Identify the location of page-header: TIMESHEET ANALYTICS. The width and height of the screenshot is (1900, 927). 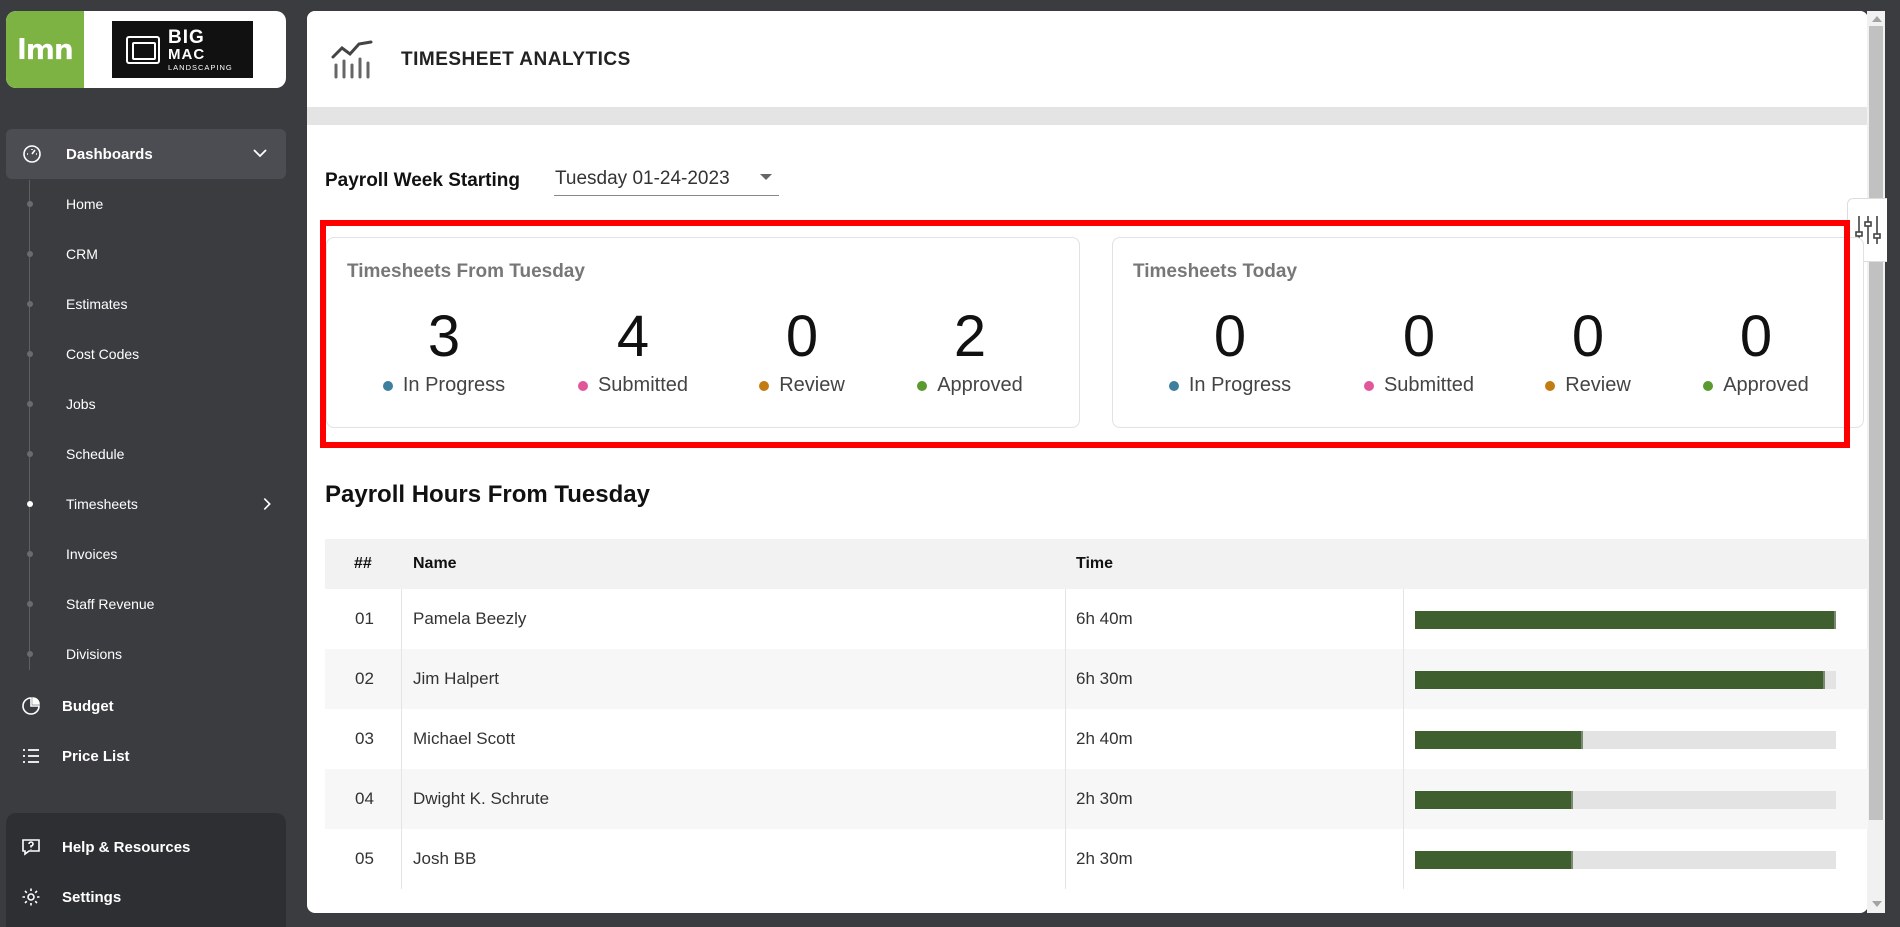
(1087, 59).